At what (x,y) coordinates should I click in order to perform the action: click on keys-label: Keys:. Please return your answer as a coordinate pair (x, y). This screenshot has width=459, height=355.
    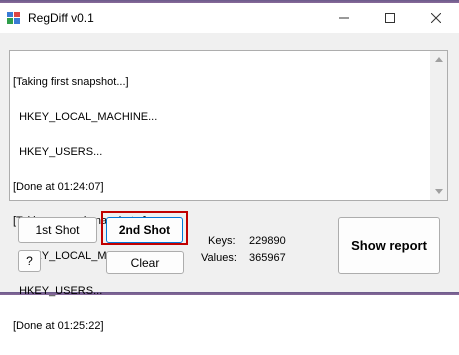
    Looking at the image, I should click on (222, 241).